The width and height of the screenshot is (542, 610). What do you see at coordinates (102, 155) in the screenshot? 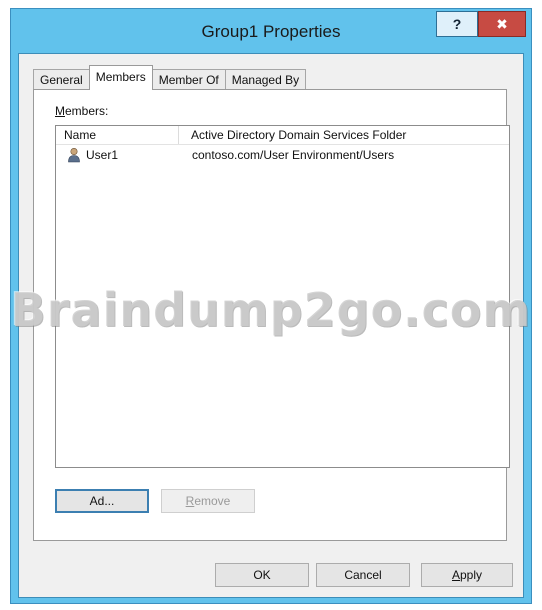
I see `member-name: User1` at bounding box center [102, 155].